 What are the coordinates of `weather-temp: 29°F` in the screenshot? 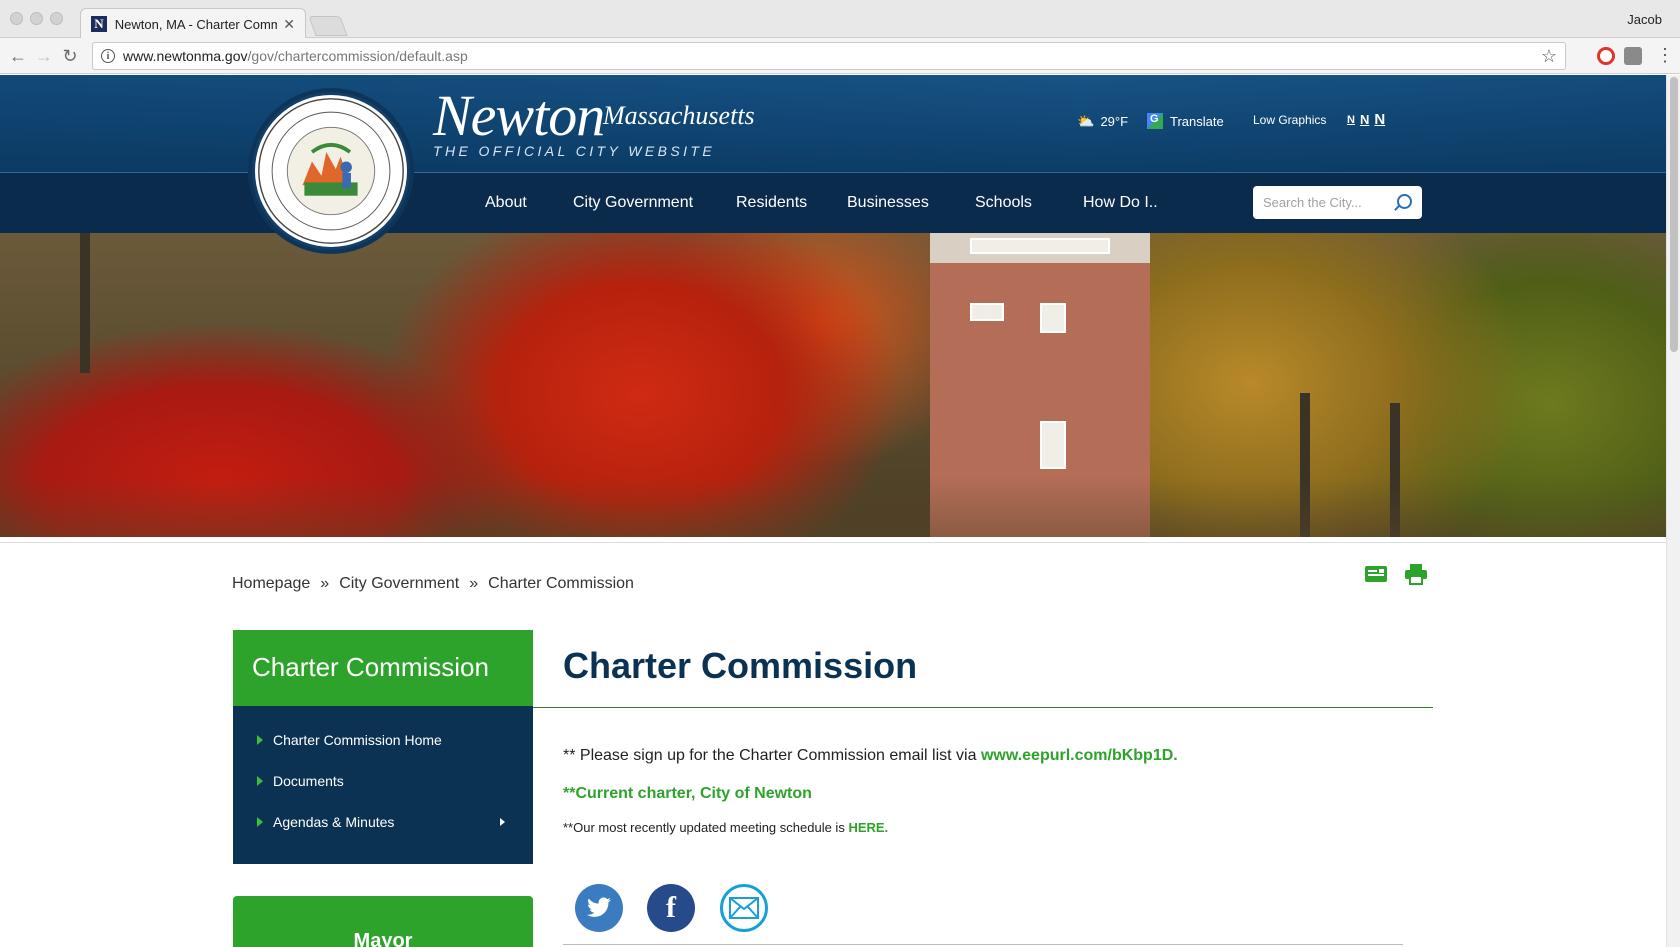 It's located at (1114, 121).